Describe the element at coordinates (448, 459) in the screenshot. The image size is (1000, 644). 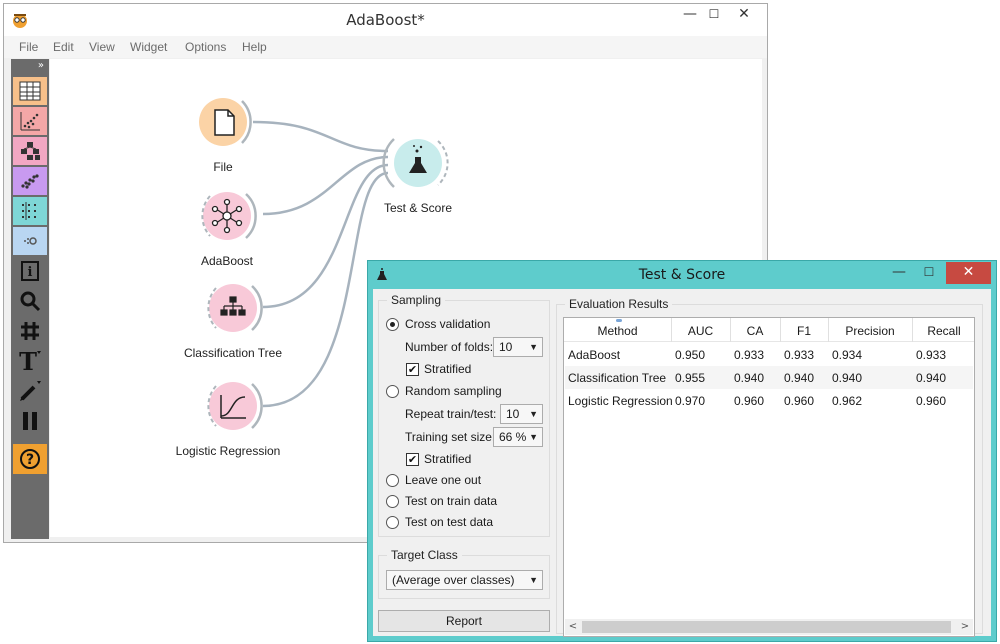
I see `stratified-2-label: Stratified` at that location.